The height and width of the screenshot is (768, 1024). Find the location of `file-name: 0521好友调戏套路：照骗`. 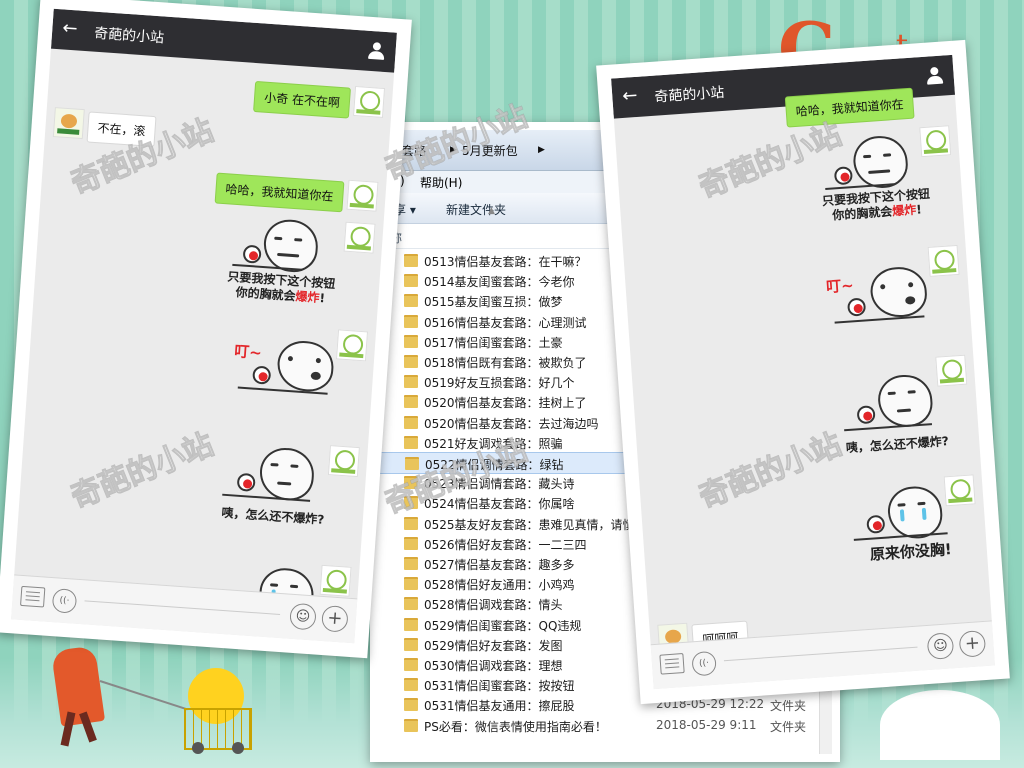

file-name: 0521好友调戏套路：照骗 is located at coordinates (493, 443).